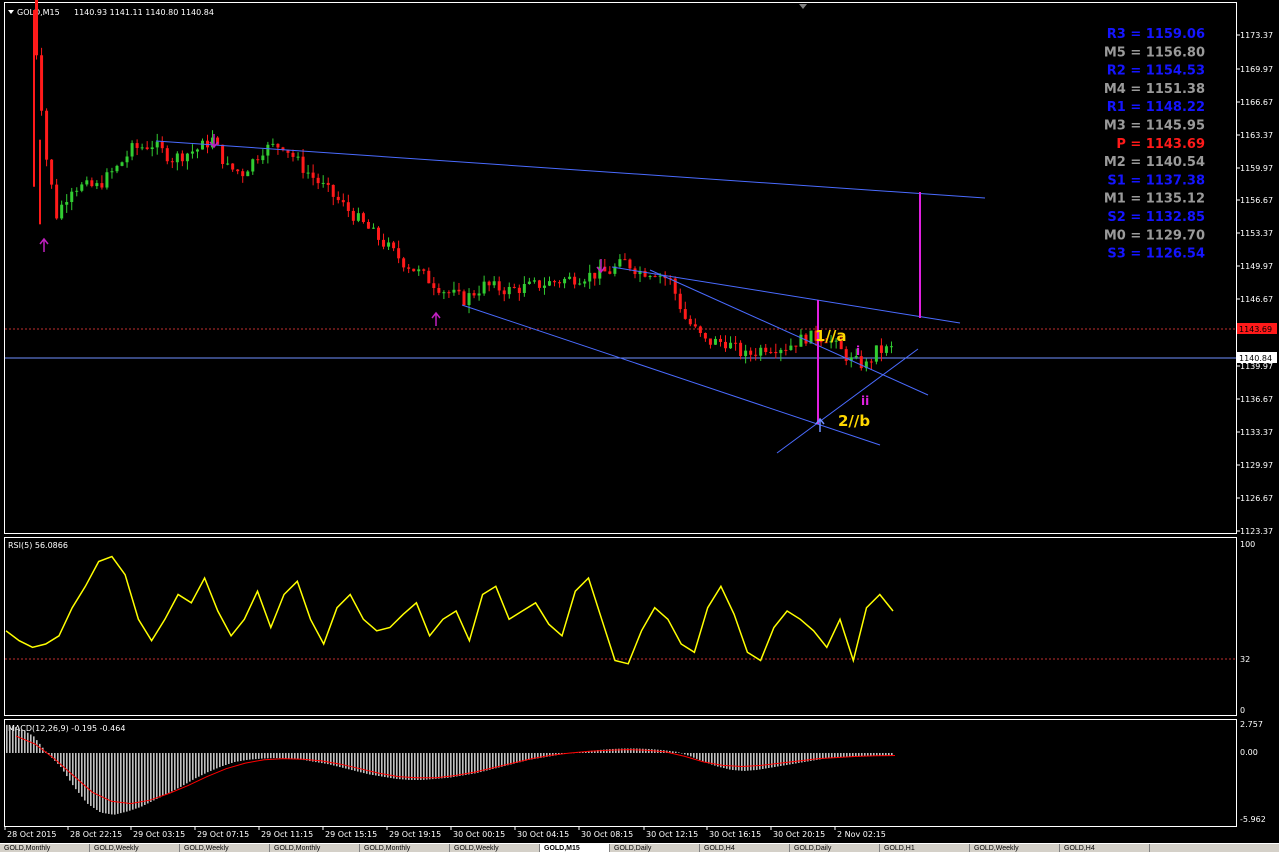 The height and width of the screenshot is (852, 1279). I want to click on price-tick-label: 1156.67, so click(1256, 200).